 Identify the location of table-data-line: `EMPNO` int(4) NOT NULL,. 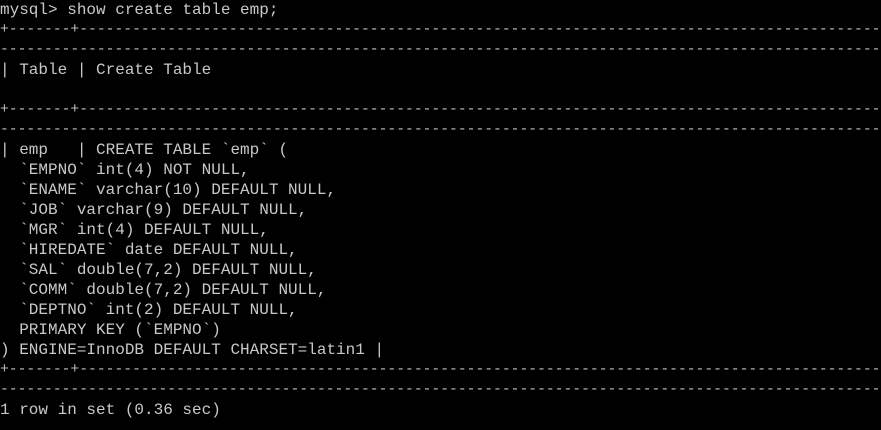
(125, 170).